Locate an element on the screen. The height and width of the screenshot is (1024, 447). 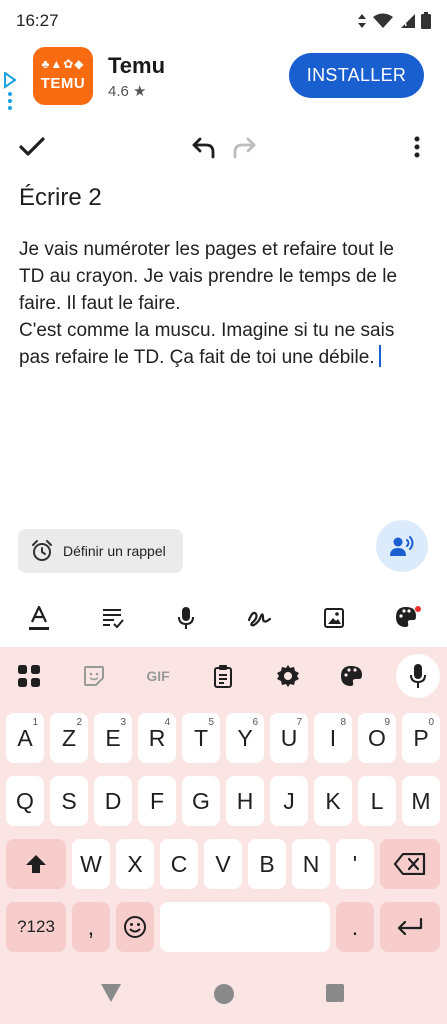
key-k: K is located at coordinates (333, 801).